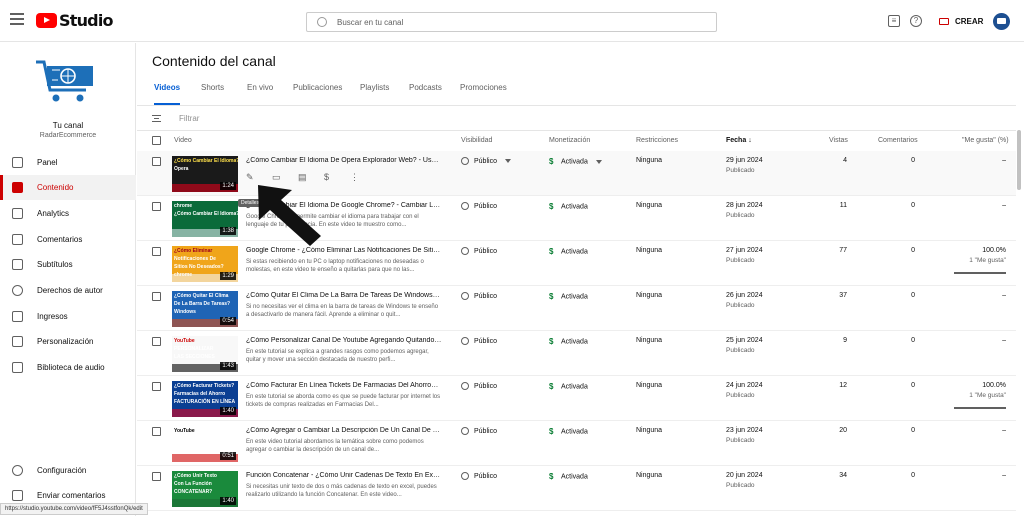  What do you see at coordinates (994, 250) in the screenshot?
I see `likes-value: 100.0%` at bounding box center [994, 250].